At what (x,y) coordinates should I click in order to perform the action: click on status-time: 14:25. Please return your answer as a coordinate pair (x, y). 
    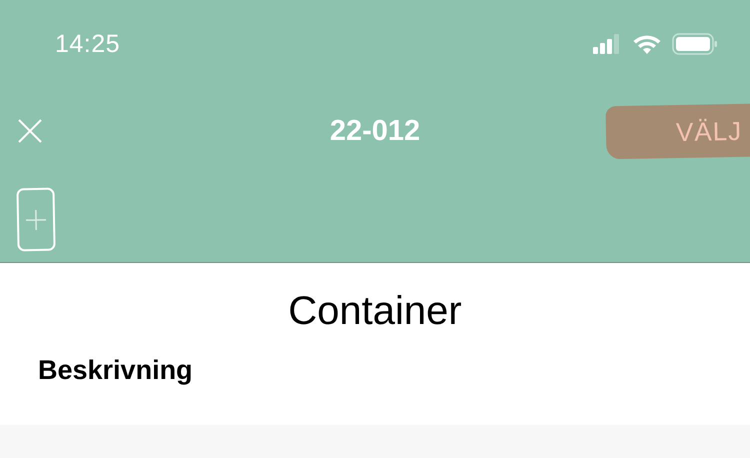
    Looking at the image, I should click on (87, 44).